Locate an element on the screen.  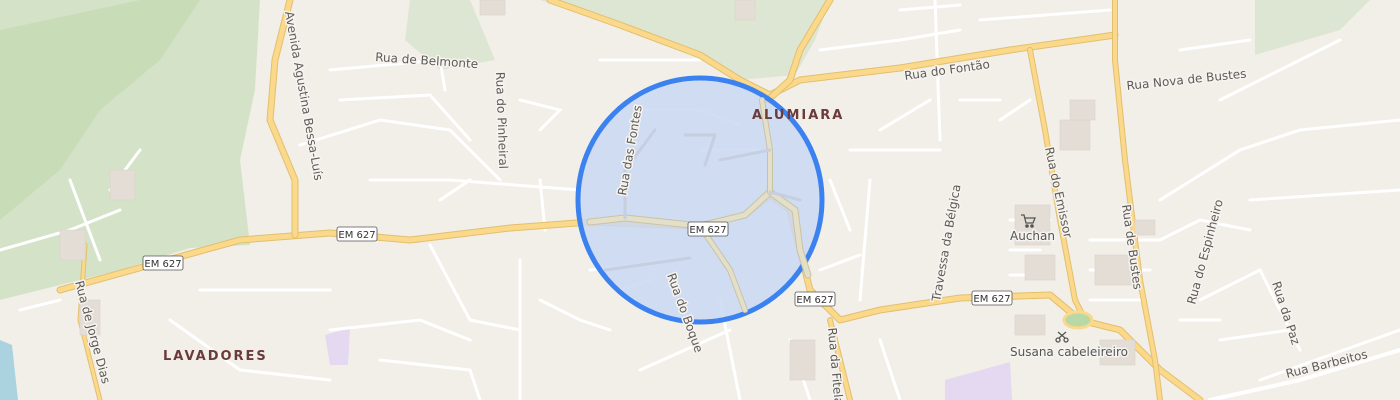
road-shield-4: EM 627 is located at coordinates (815, 299).